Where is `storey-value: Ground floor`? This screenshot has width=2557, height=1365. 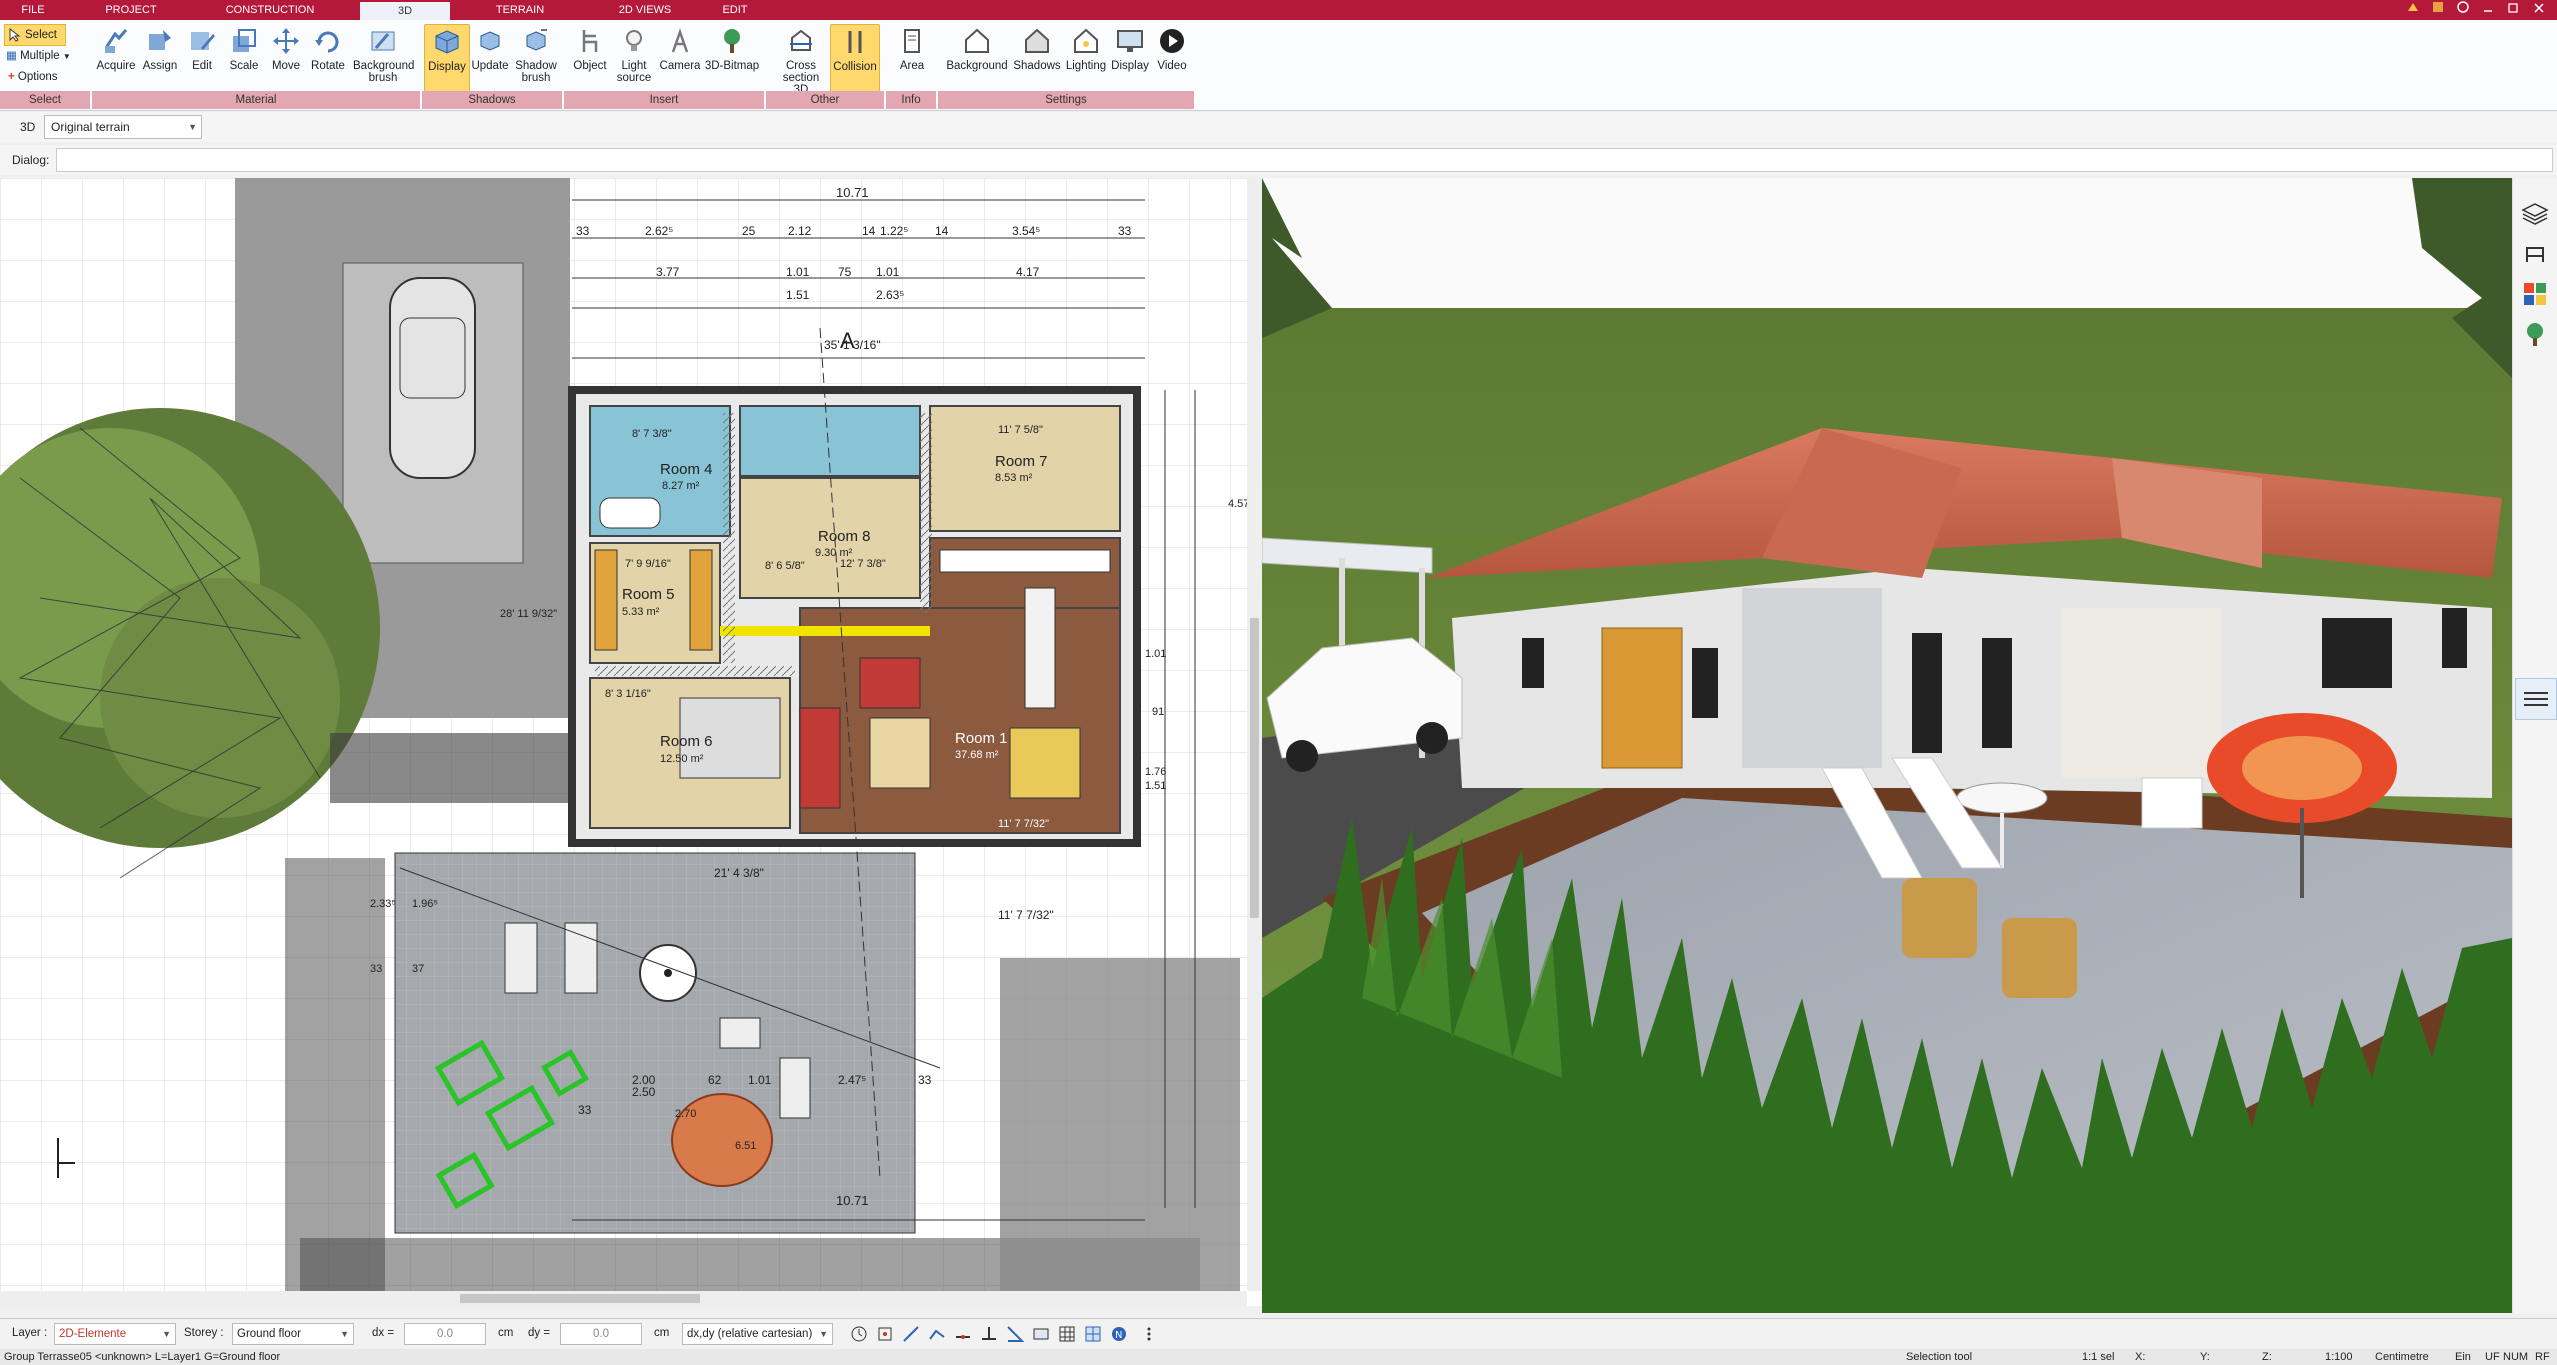 storey-value: Ground floor is located at coordinates (269, 1334).